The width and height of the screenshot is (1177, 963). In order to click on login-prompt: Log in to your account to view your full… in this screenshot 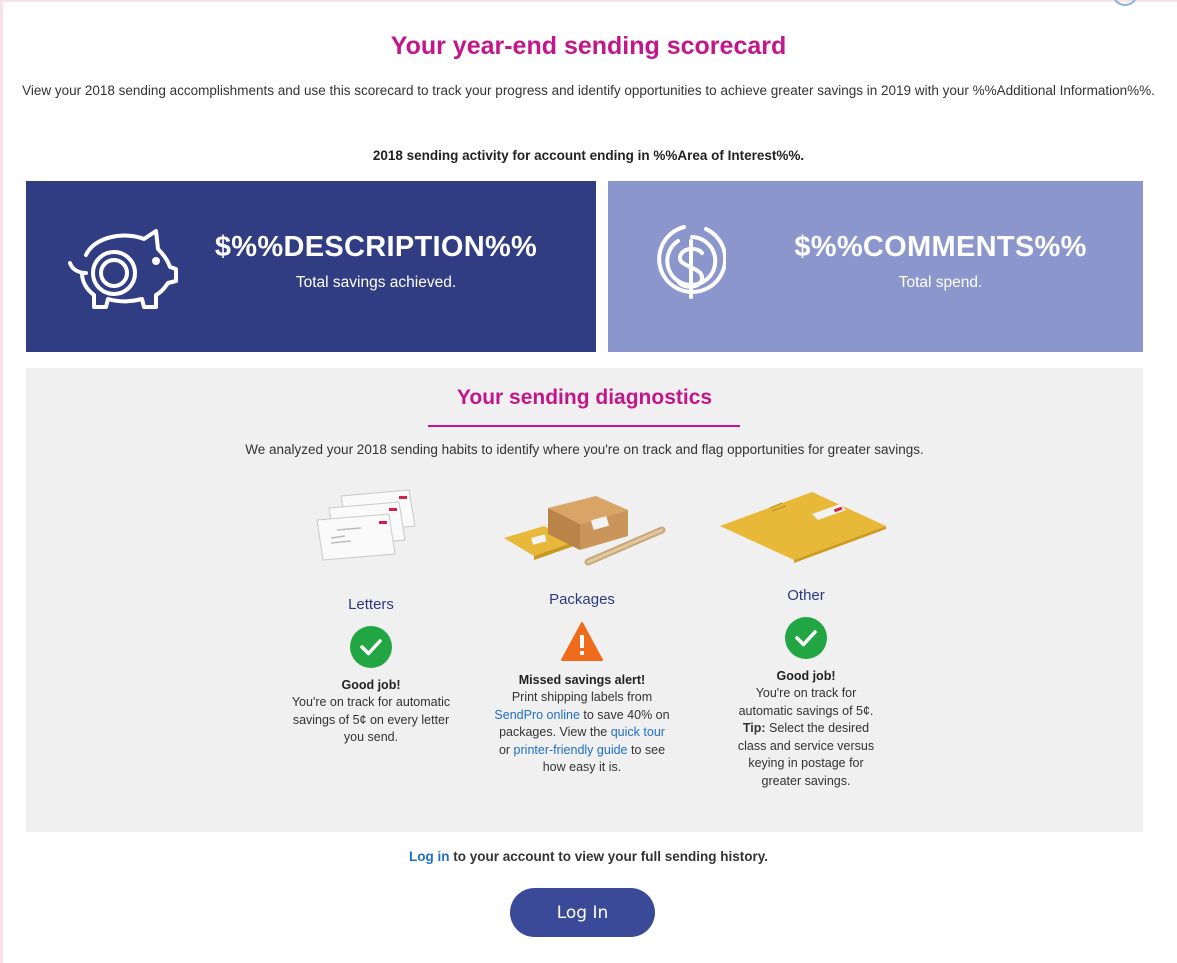, I will do `click(588, 856)`.